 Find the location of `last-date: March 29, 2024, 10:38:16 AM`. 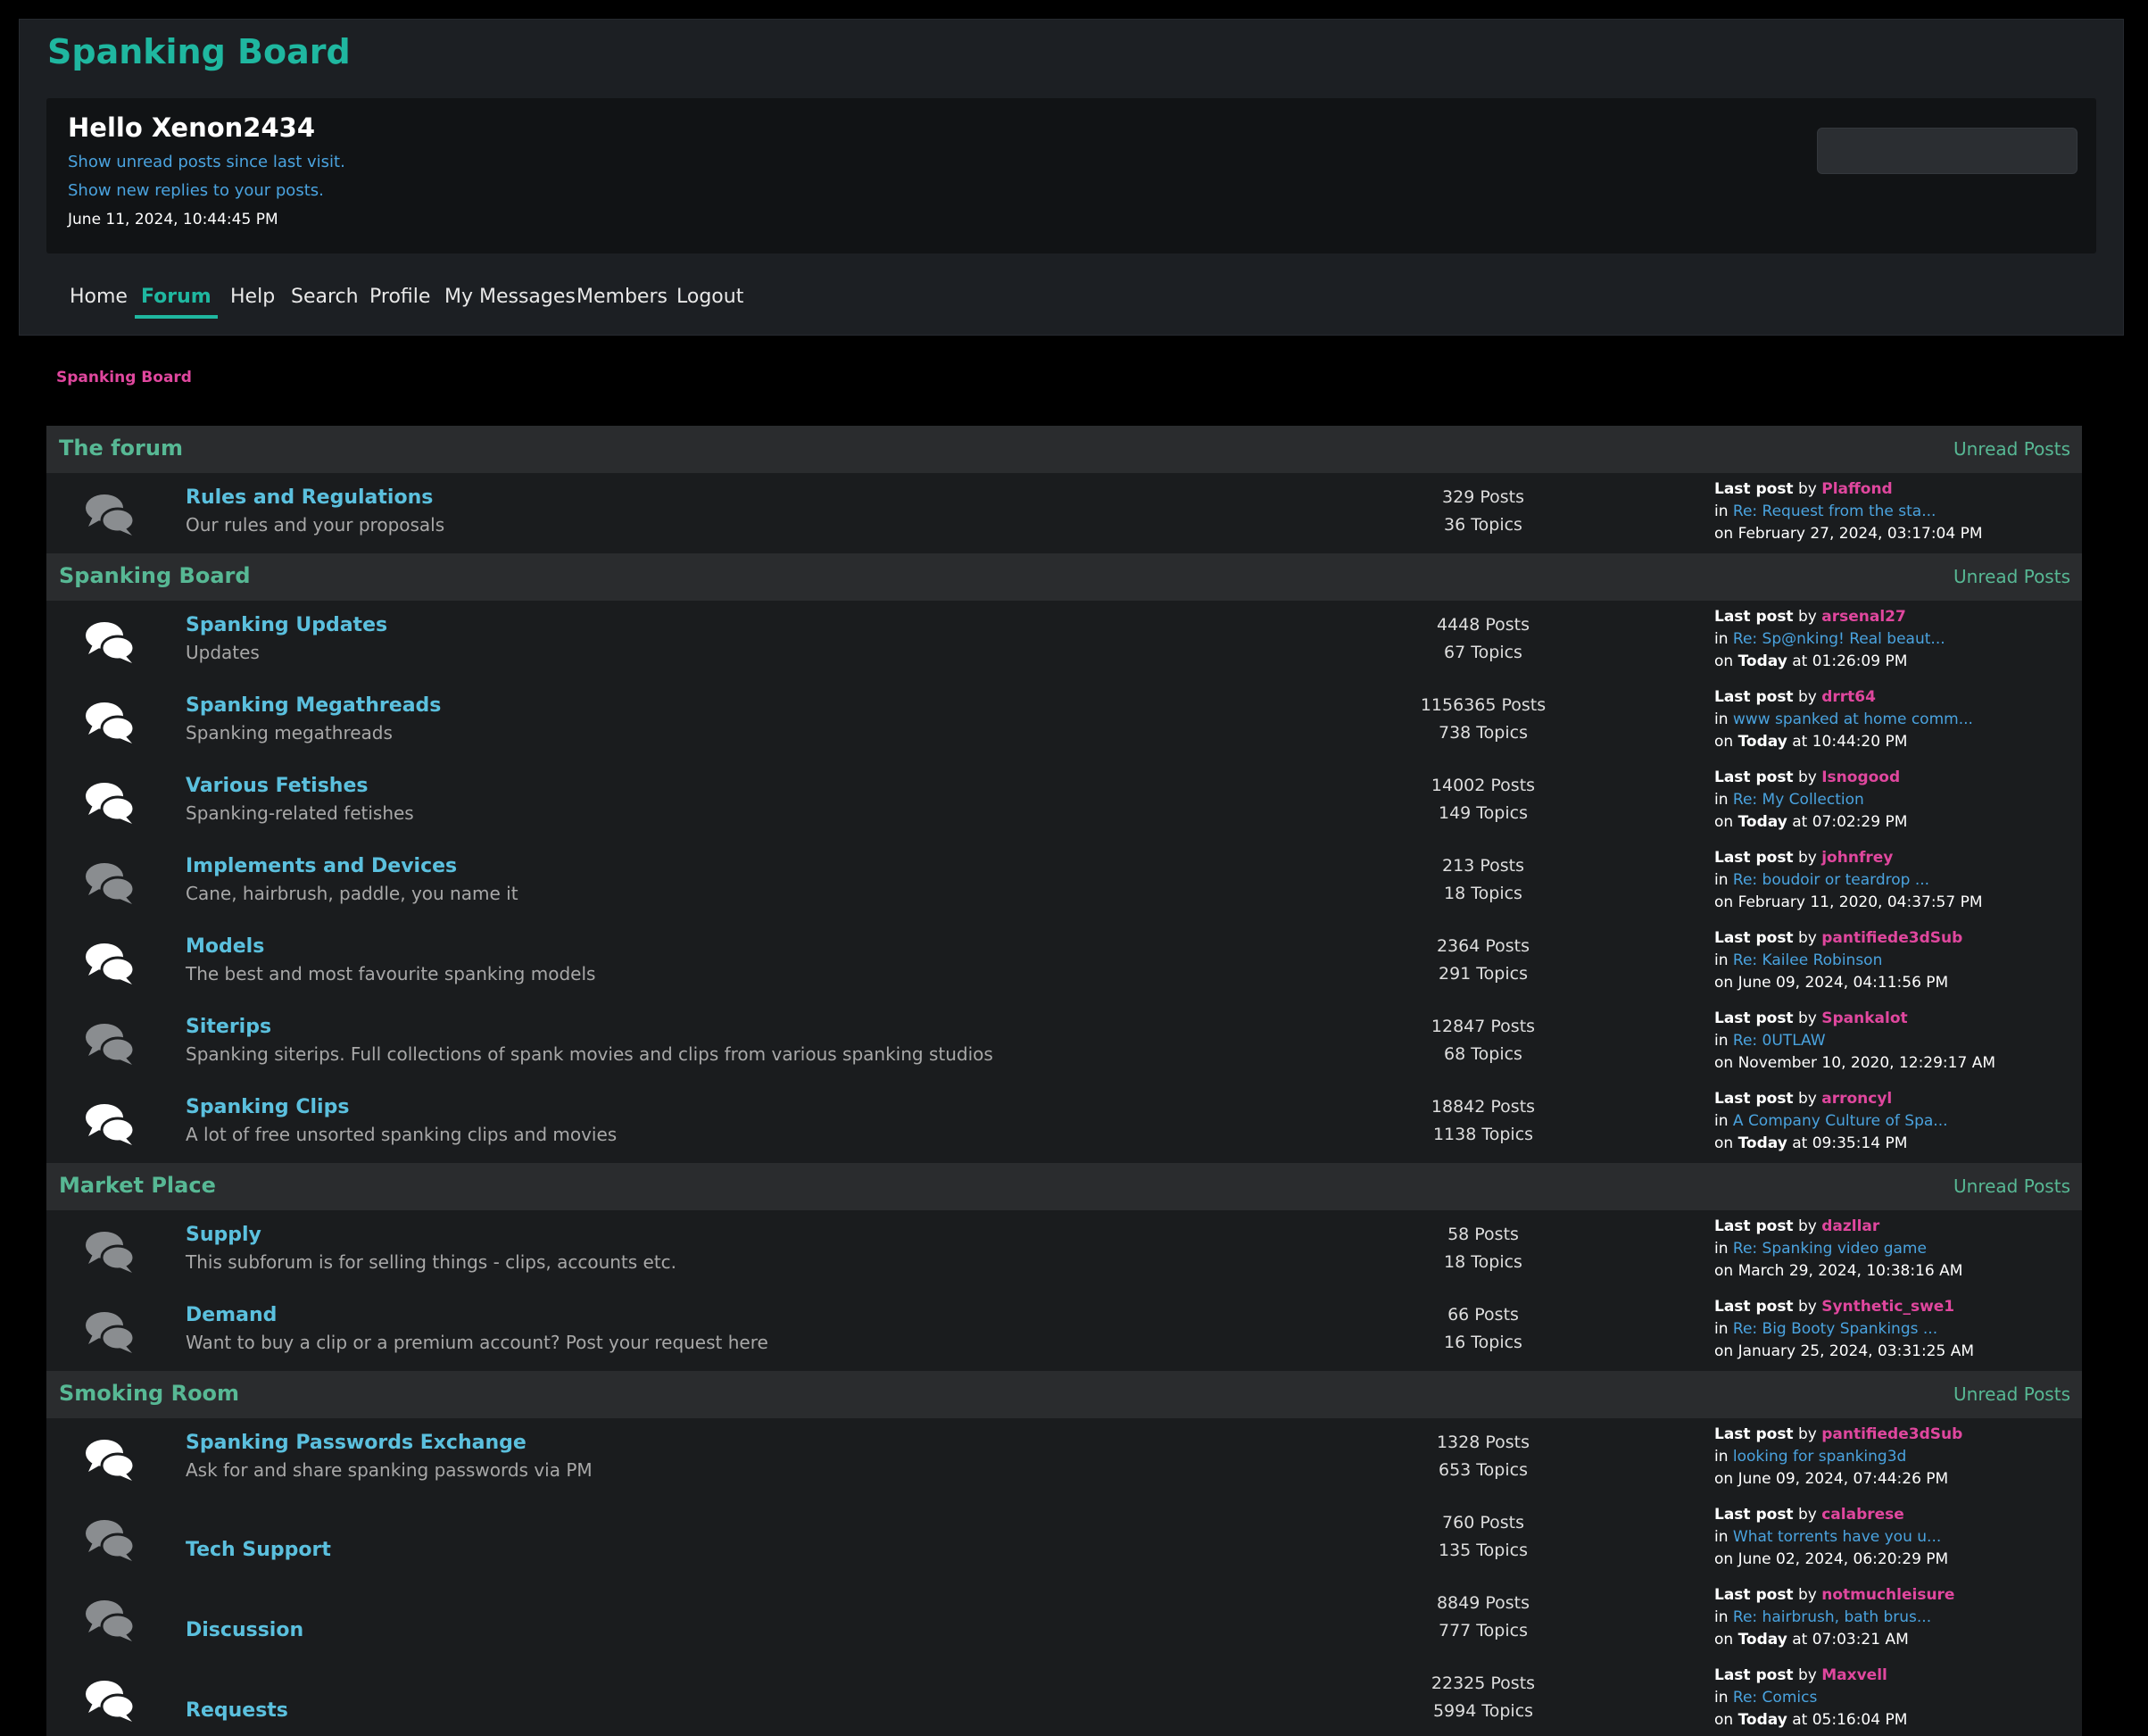

last-date: March 29, 2024, 10:38:16 AM is located at coordinates (1850, 1271).